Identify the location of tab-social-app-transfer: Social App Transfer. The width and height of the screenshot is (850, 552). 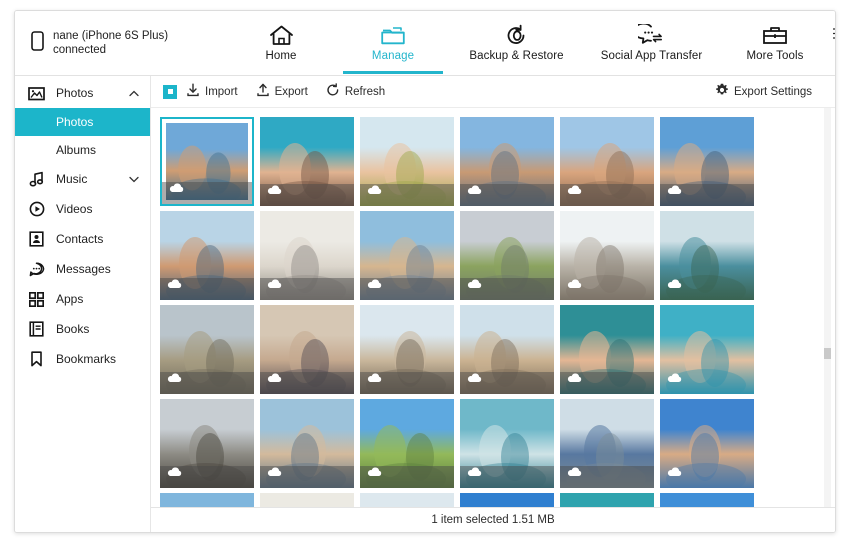
(651, 42).